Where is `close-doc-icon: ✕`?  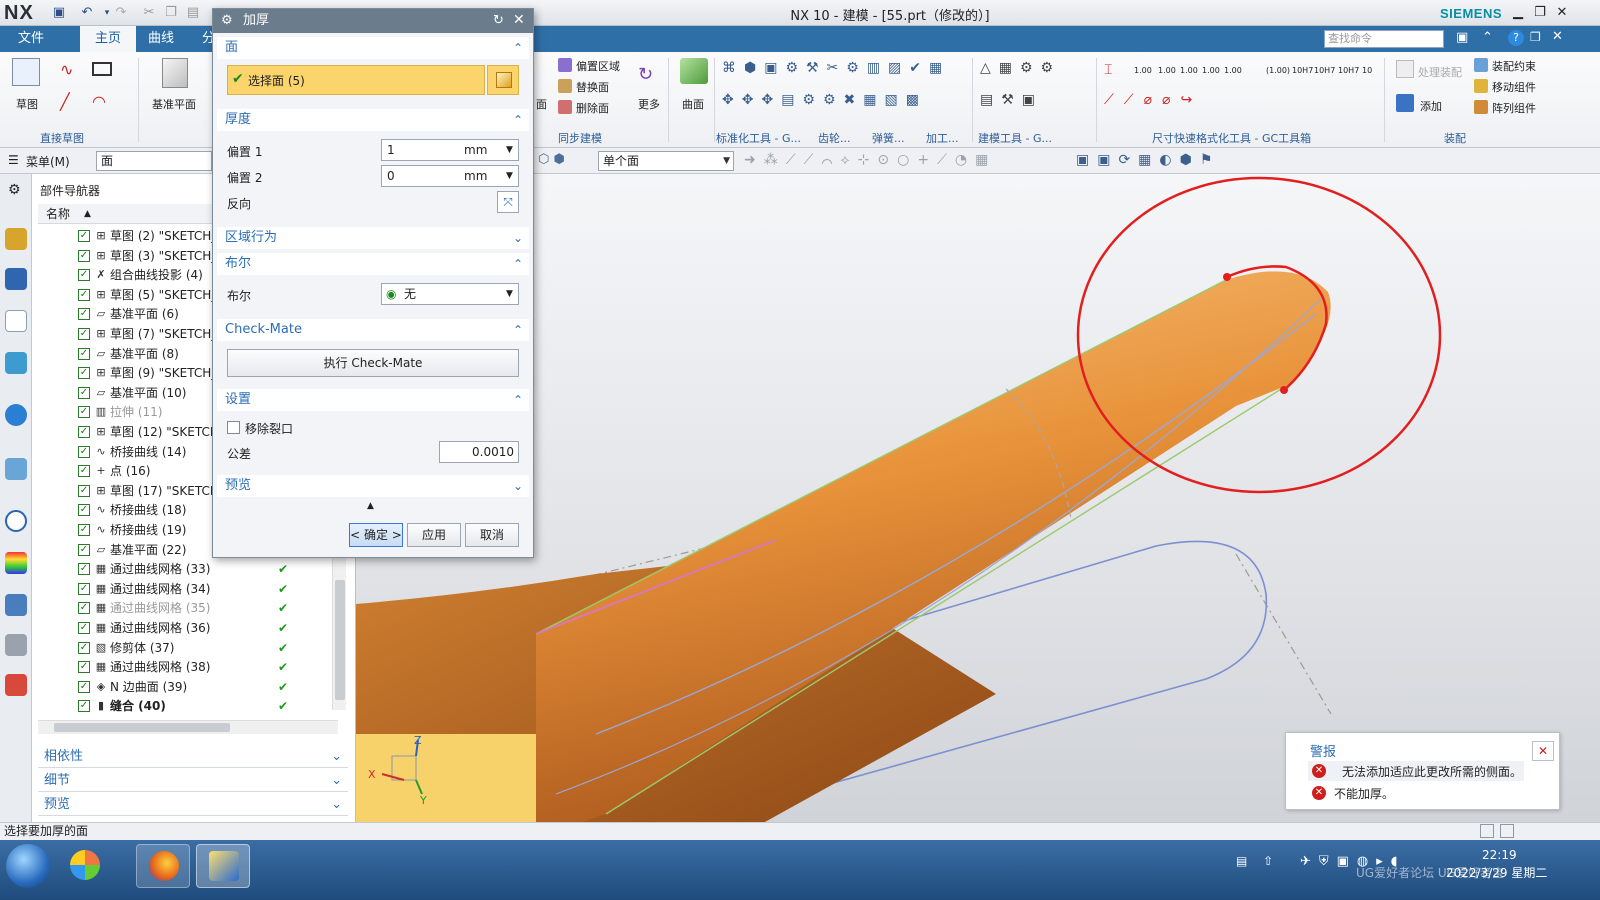 close-doc-icon: ✕ is located at coordinates (1557, 36).